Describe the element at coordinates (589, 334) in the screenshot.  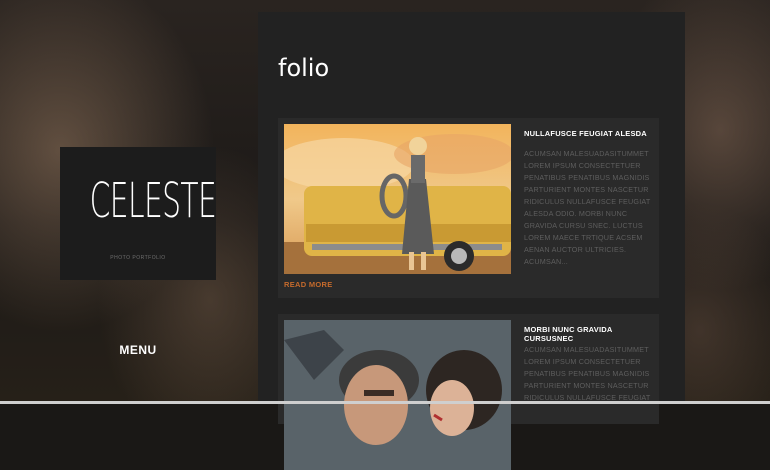
I see `post-title: MORBI NUNC GRAVIDA CURSUSNEC` at that location.